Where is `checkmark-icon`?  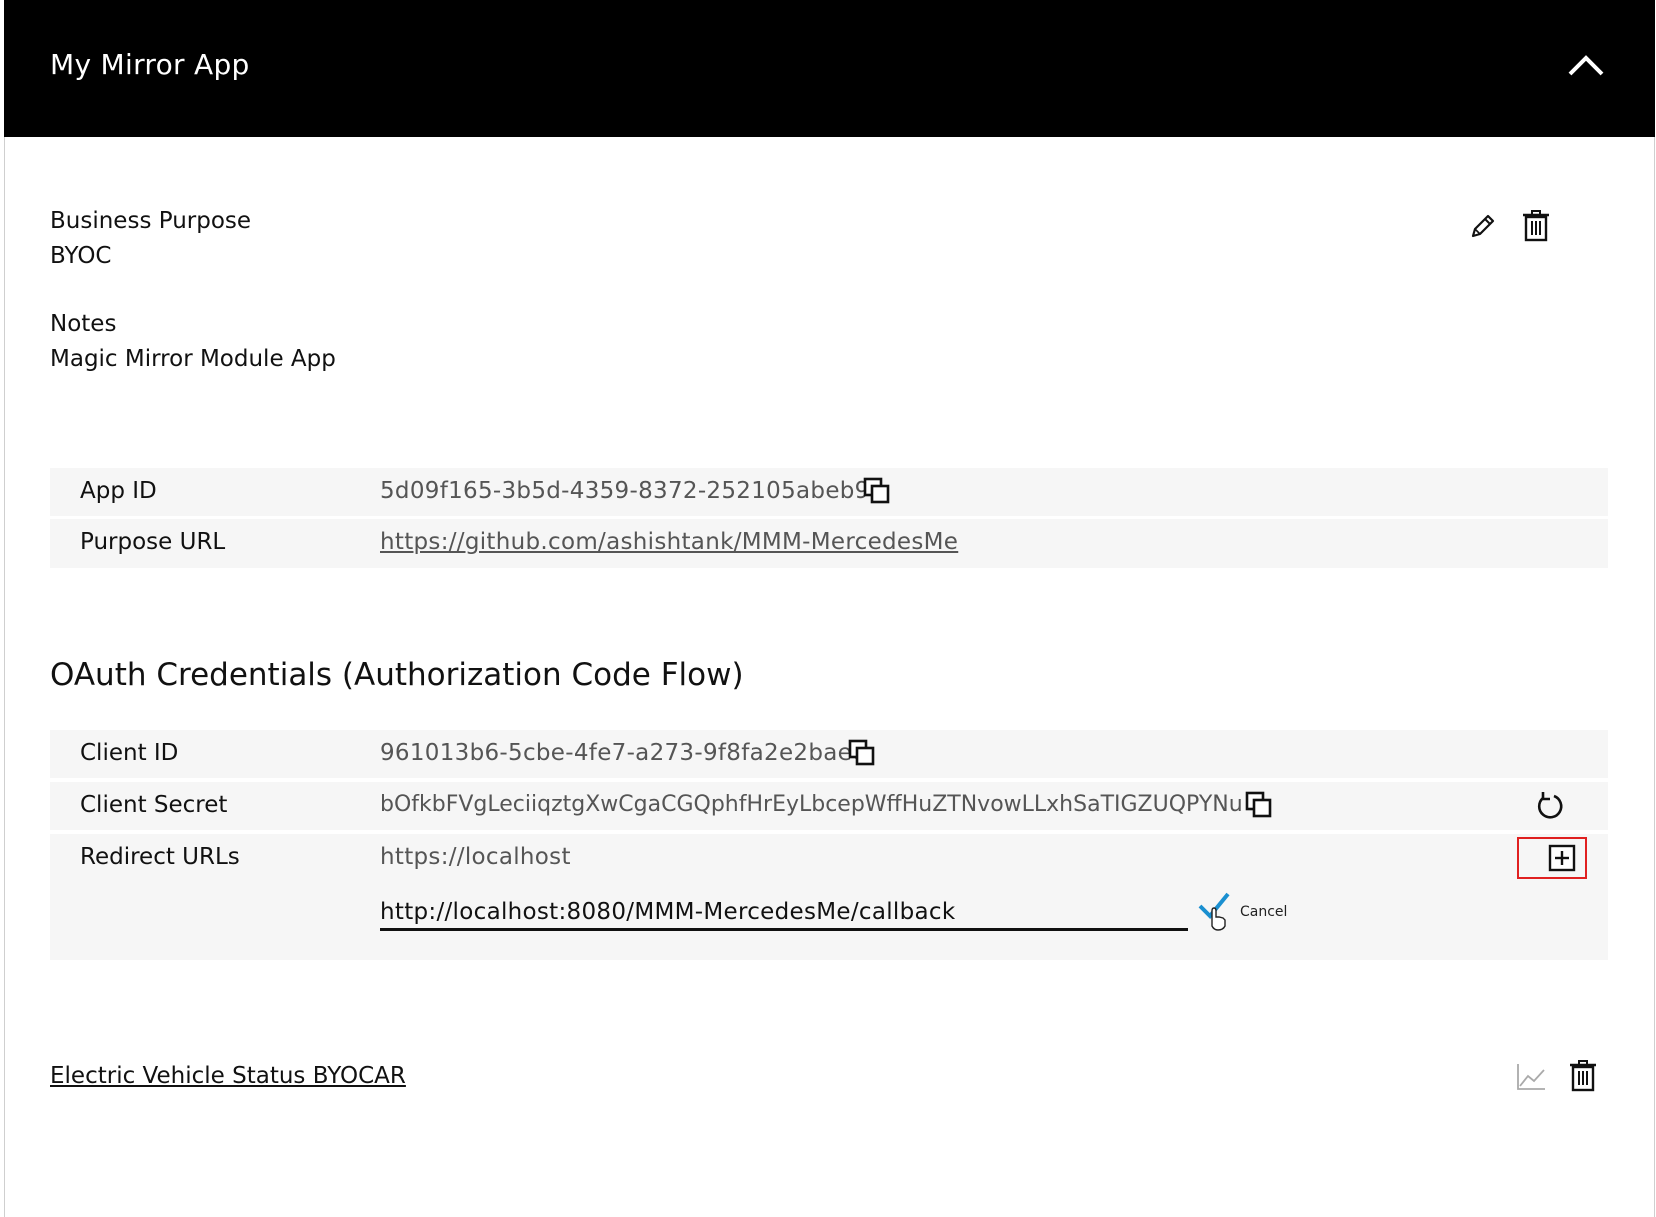 checkmark-icon is located at coordinates (1217, 911).